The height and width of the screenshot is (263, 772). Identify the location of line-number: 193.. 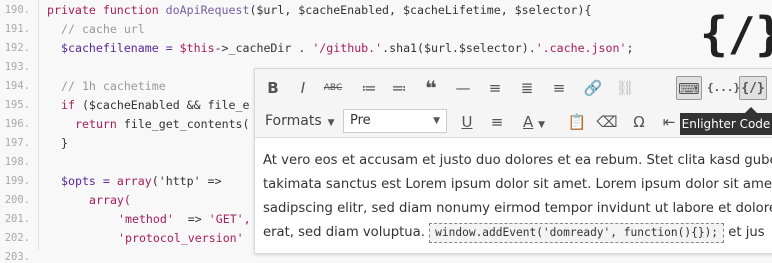
(17, 67).